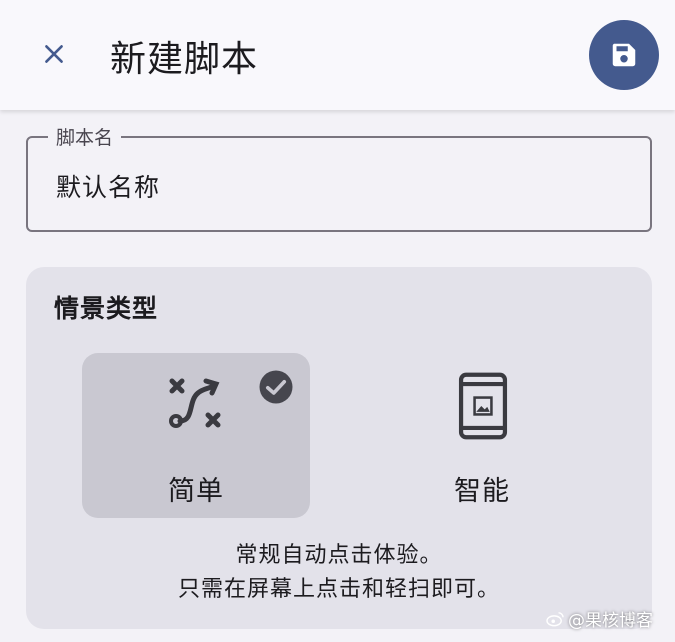 The height and width of the screenshot is (642, 675). I want to click on page-title: 新建脚本, so click(184, 59).